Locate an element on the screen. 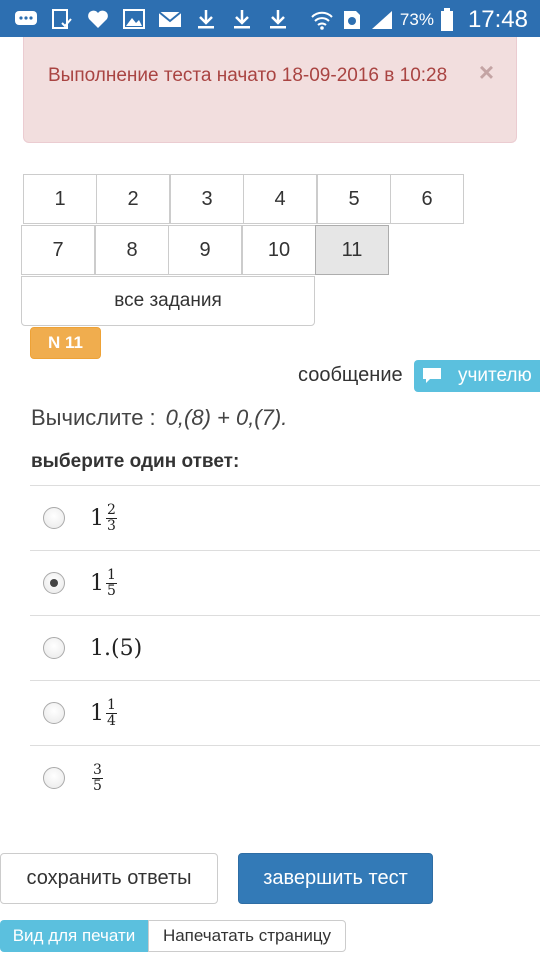 This screenshot has width=540, height=960. checklist-icon is located at coordinates (62, 19).